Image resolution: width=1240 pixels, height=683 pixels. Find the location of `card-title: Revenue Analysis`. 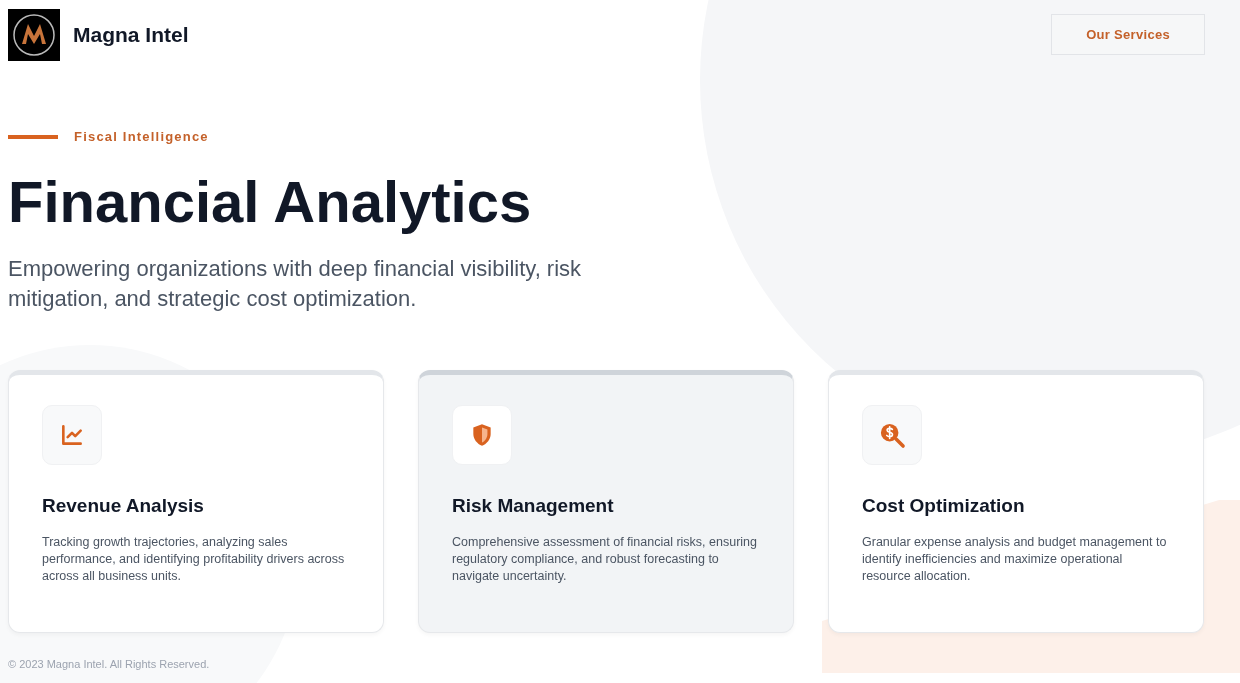

card-title: Revenue Analysis is located at coordinates (123, 506).